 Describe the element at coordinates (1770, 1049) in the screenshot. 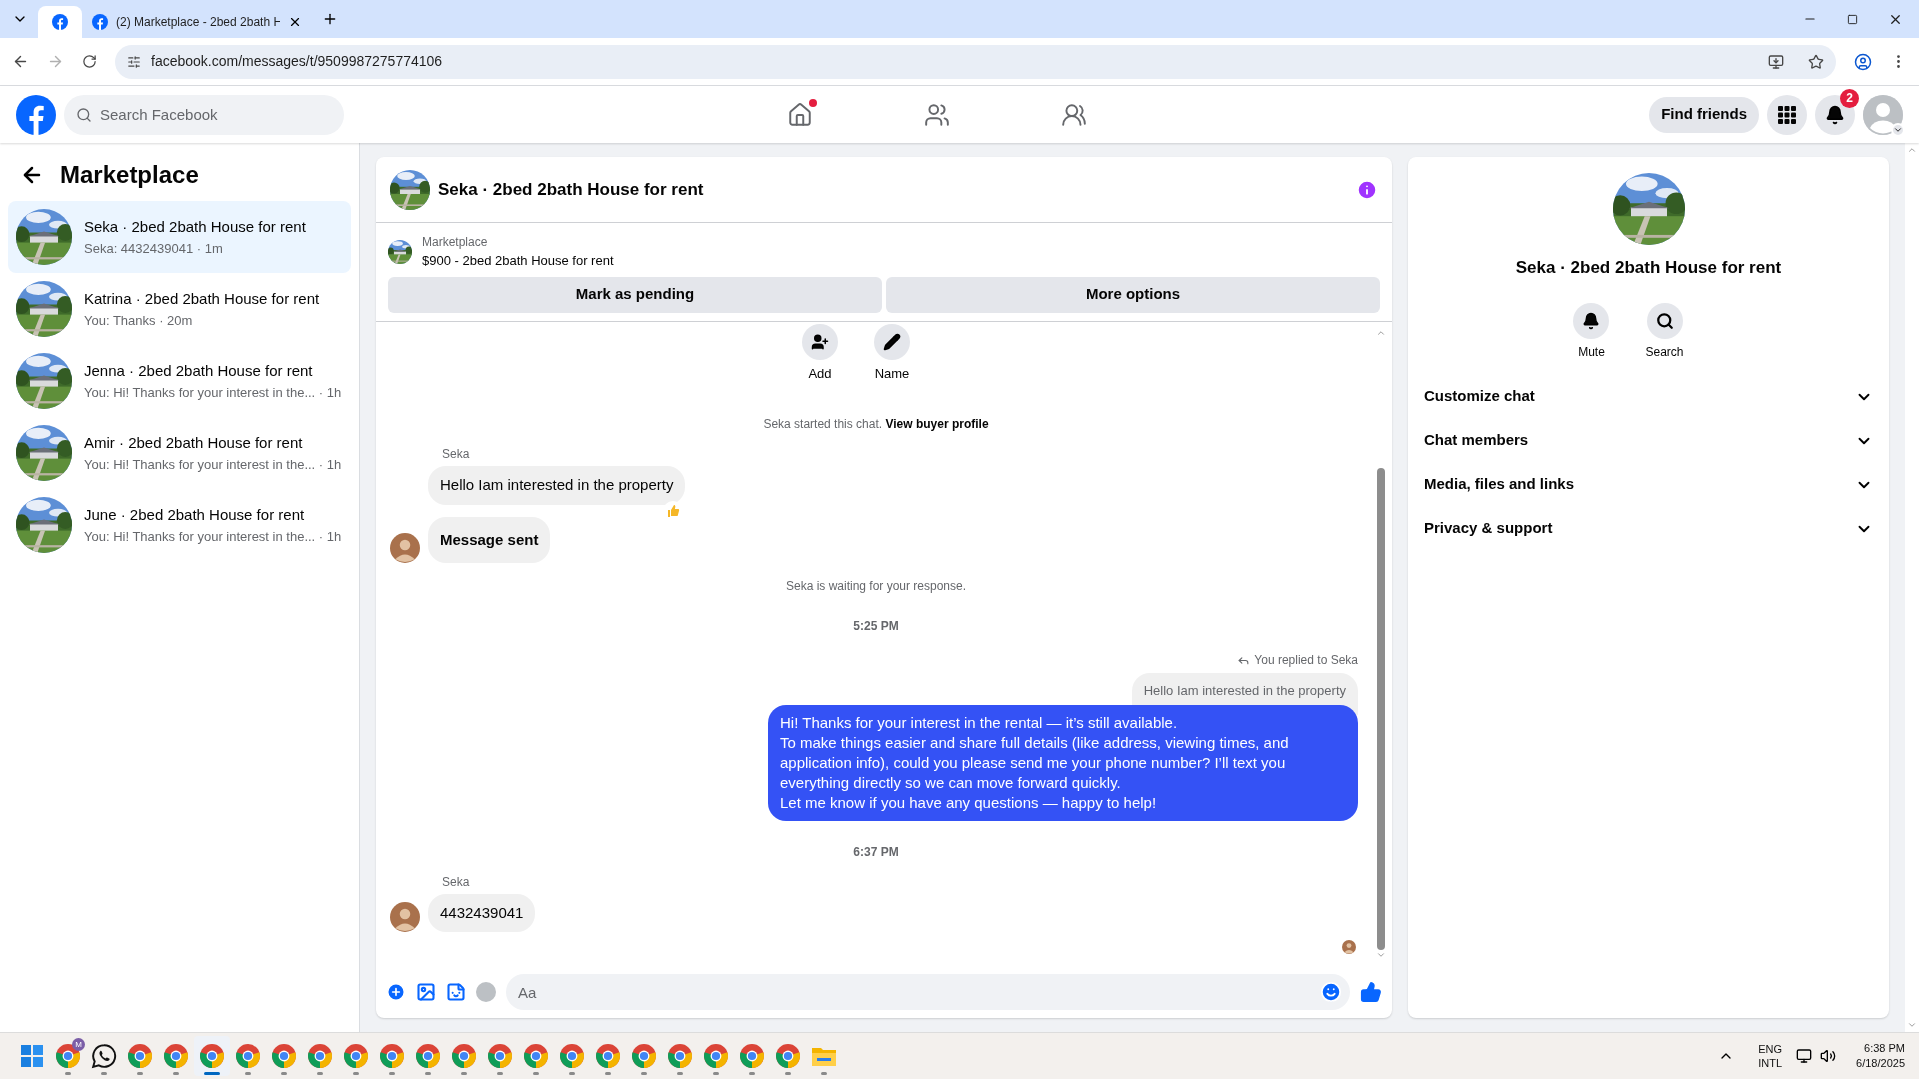

I see `language-indicator: ENG` at that location.